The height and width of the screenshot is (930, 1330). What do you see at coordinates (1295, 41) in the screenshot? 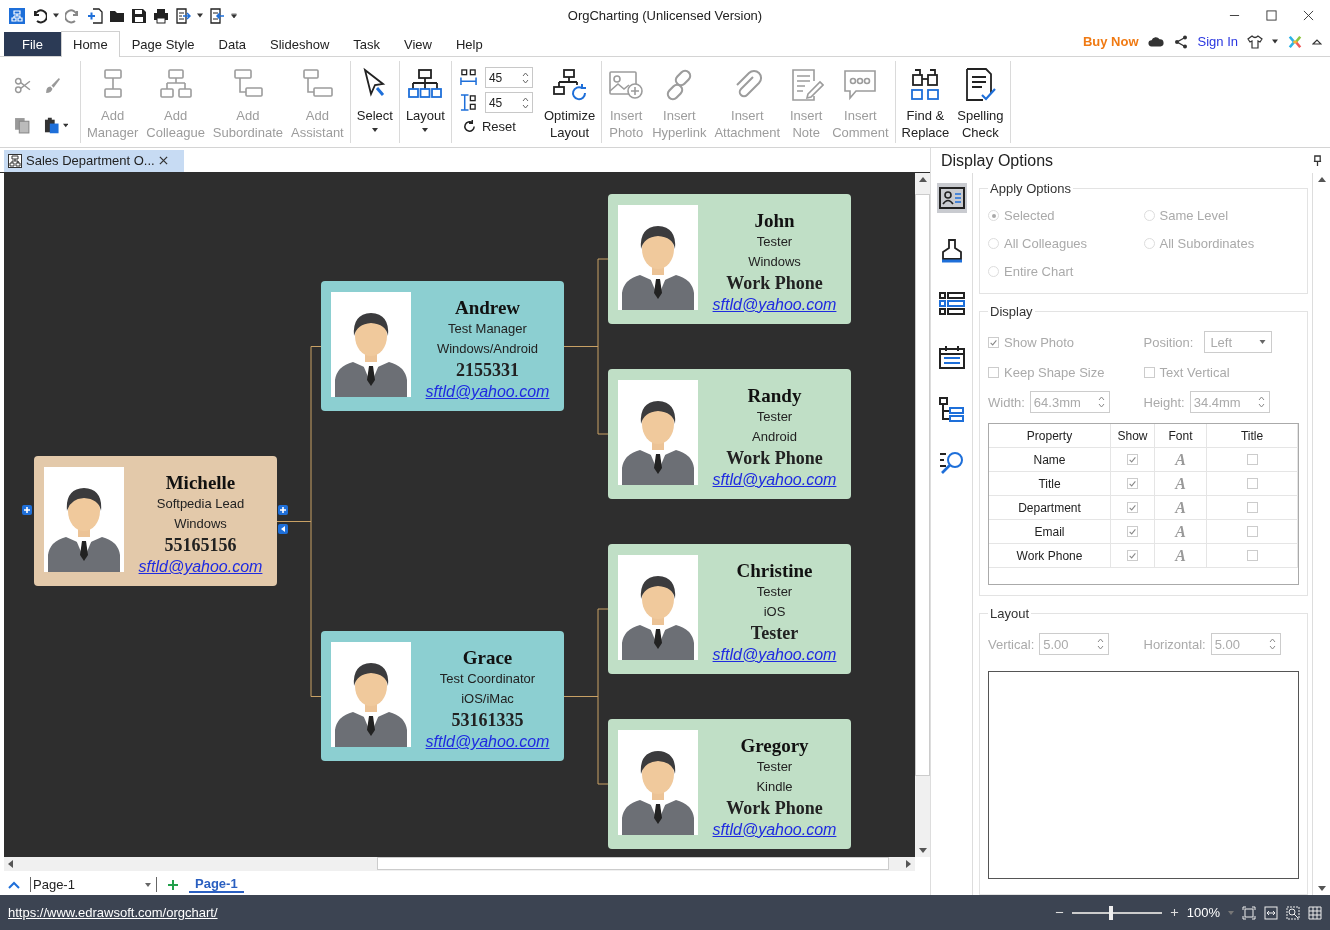
I see `colorful-logo-icon` at bounding box center [1295, 41].